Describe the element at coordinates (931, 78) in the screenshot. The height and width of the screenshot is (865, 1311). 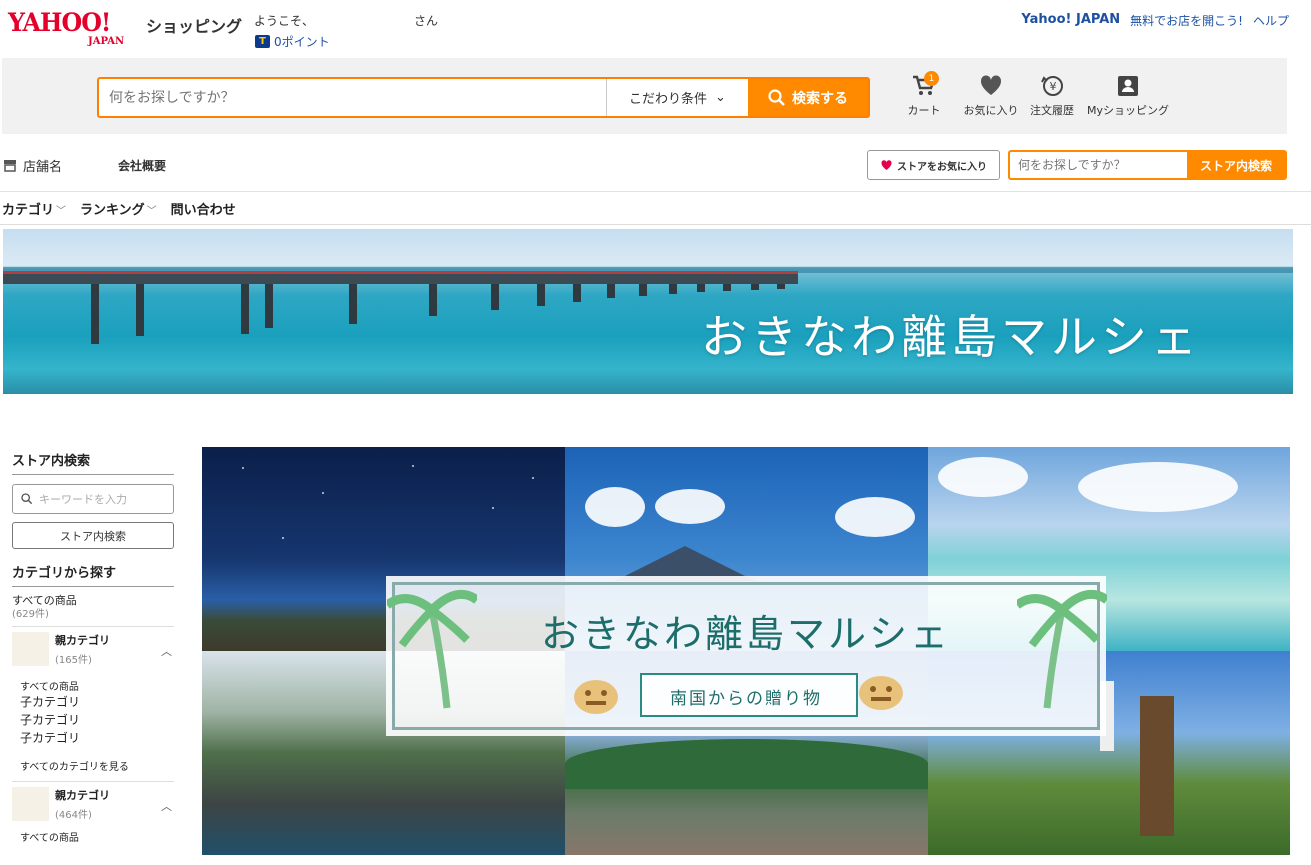
I see `cart-count-badge: 1` at that location.